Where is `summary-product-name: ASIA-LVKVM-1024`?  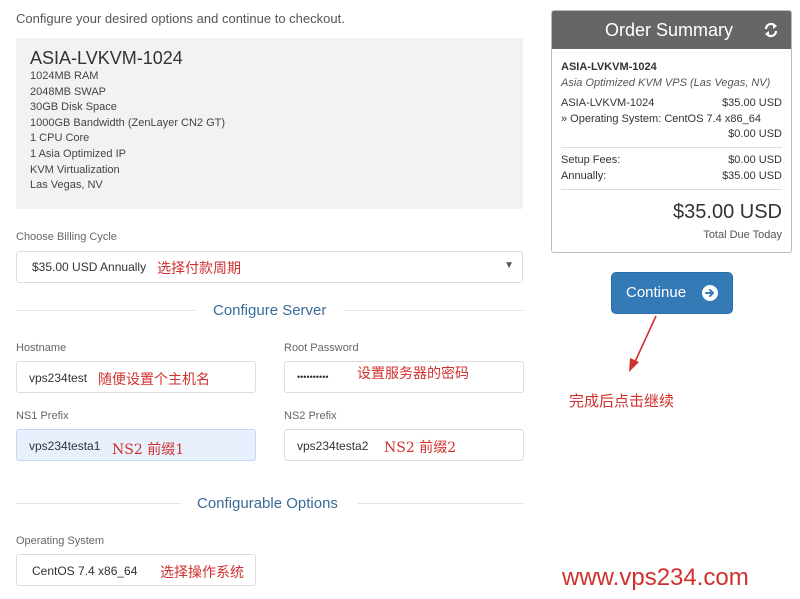
summary-product-name: ASIA-LVKVM-1024 is located at coordinates (609, 67).